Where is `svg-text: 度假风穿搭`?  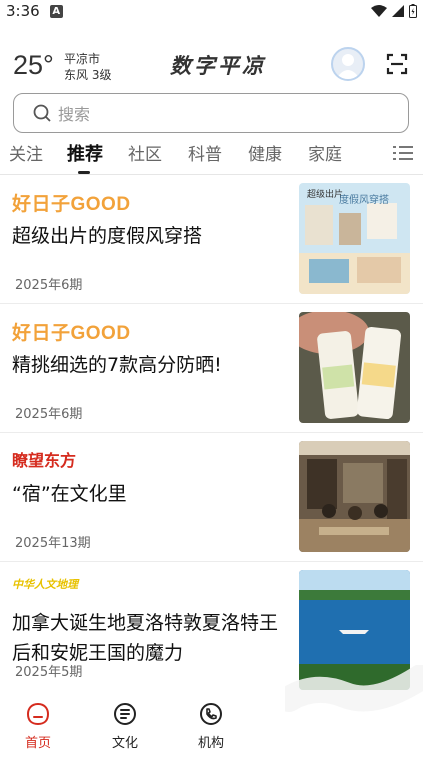 svg-text: 度假风穿搭 is located at coordinates (364, 199).